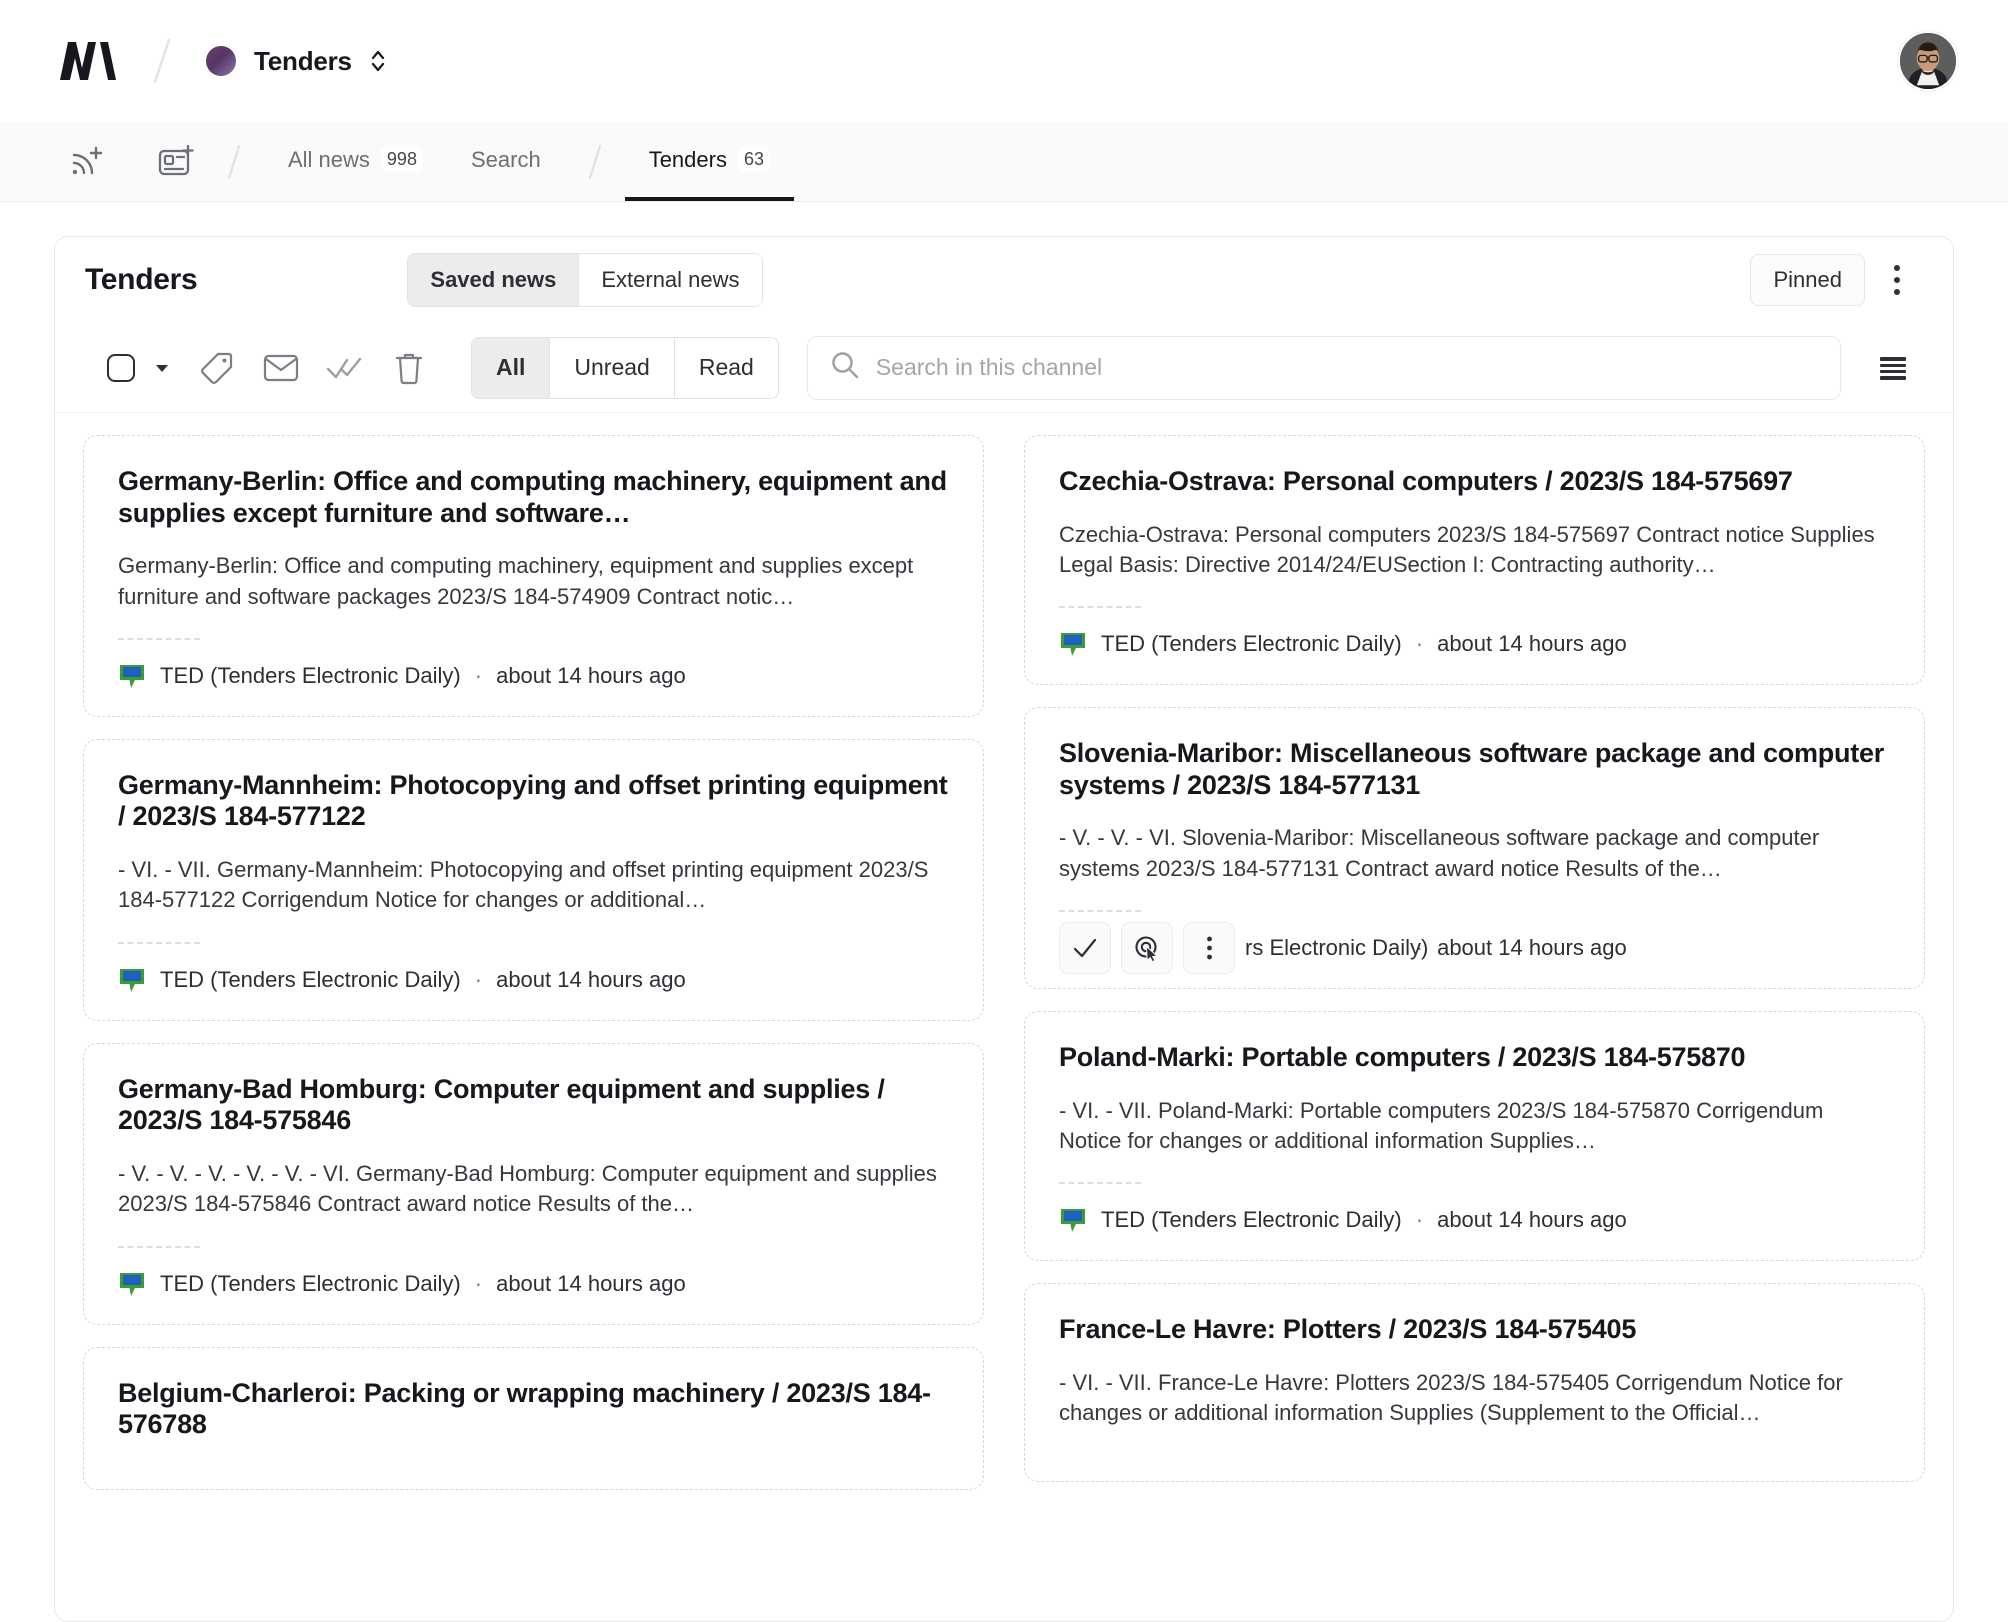  I want to click on mark-read-check-button, so click(1085, 948).